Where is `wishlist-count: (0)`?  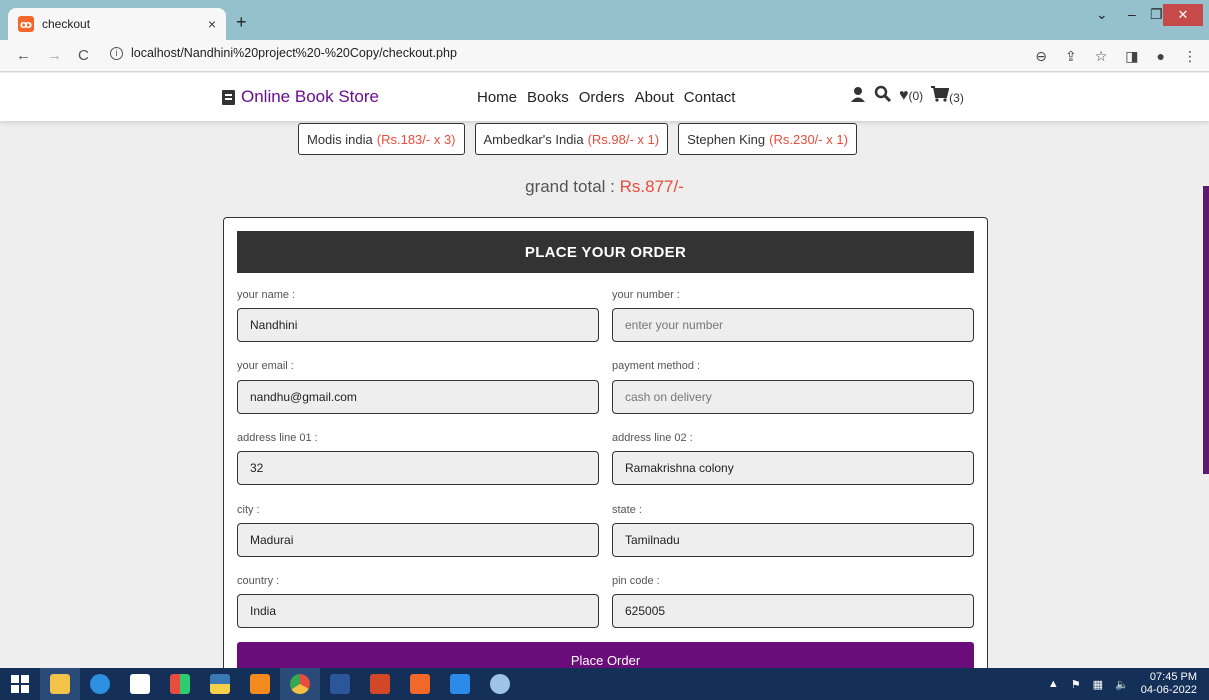
wishlist-count: (0) is located at coordinates (916, 96).